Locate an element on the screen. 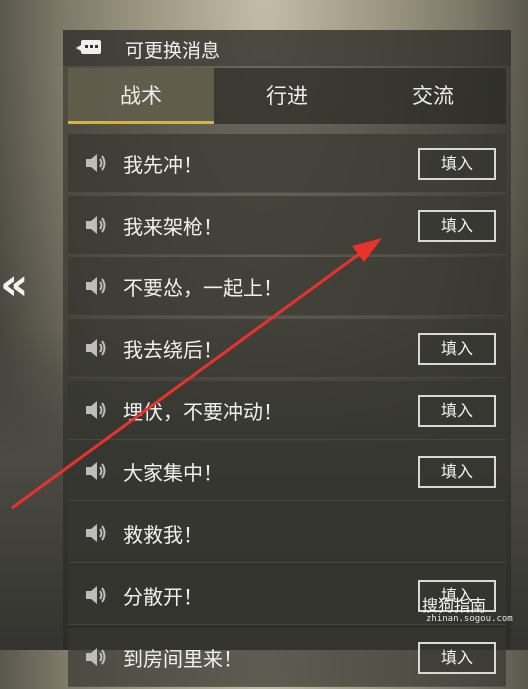 Image resolution: width=528 pixels, height=689 pixels. tab-communication: 交流 is located at coordinates (433, 96).